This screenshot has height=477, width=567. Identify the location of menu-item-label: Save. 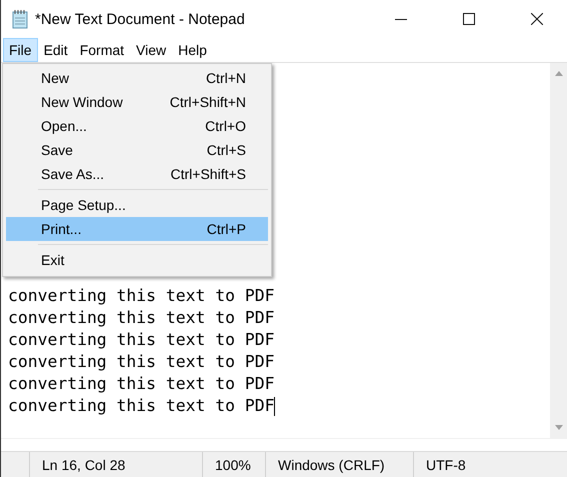
(57, 150).